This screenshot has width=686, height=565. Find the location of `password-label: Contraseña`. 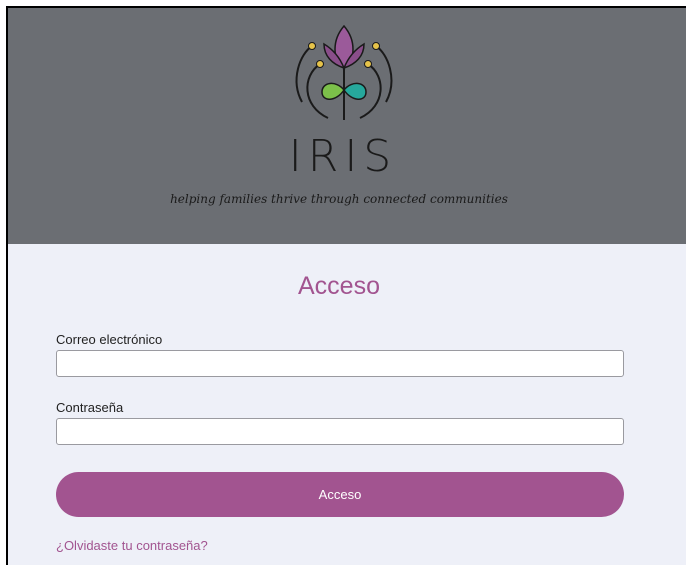

password-label: Contraseña is located at coordinates (90, 407).